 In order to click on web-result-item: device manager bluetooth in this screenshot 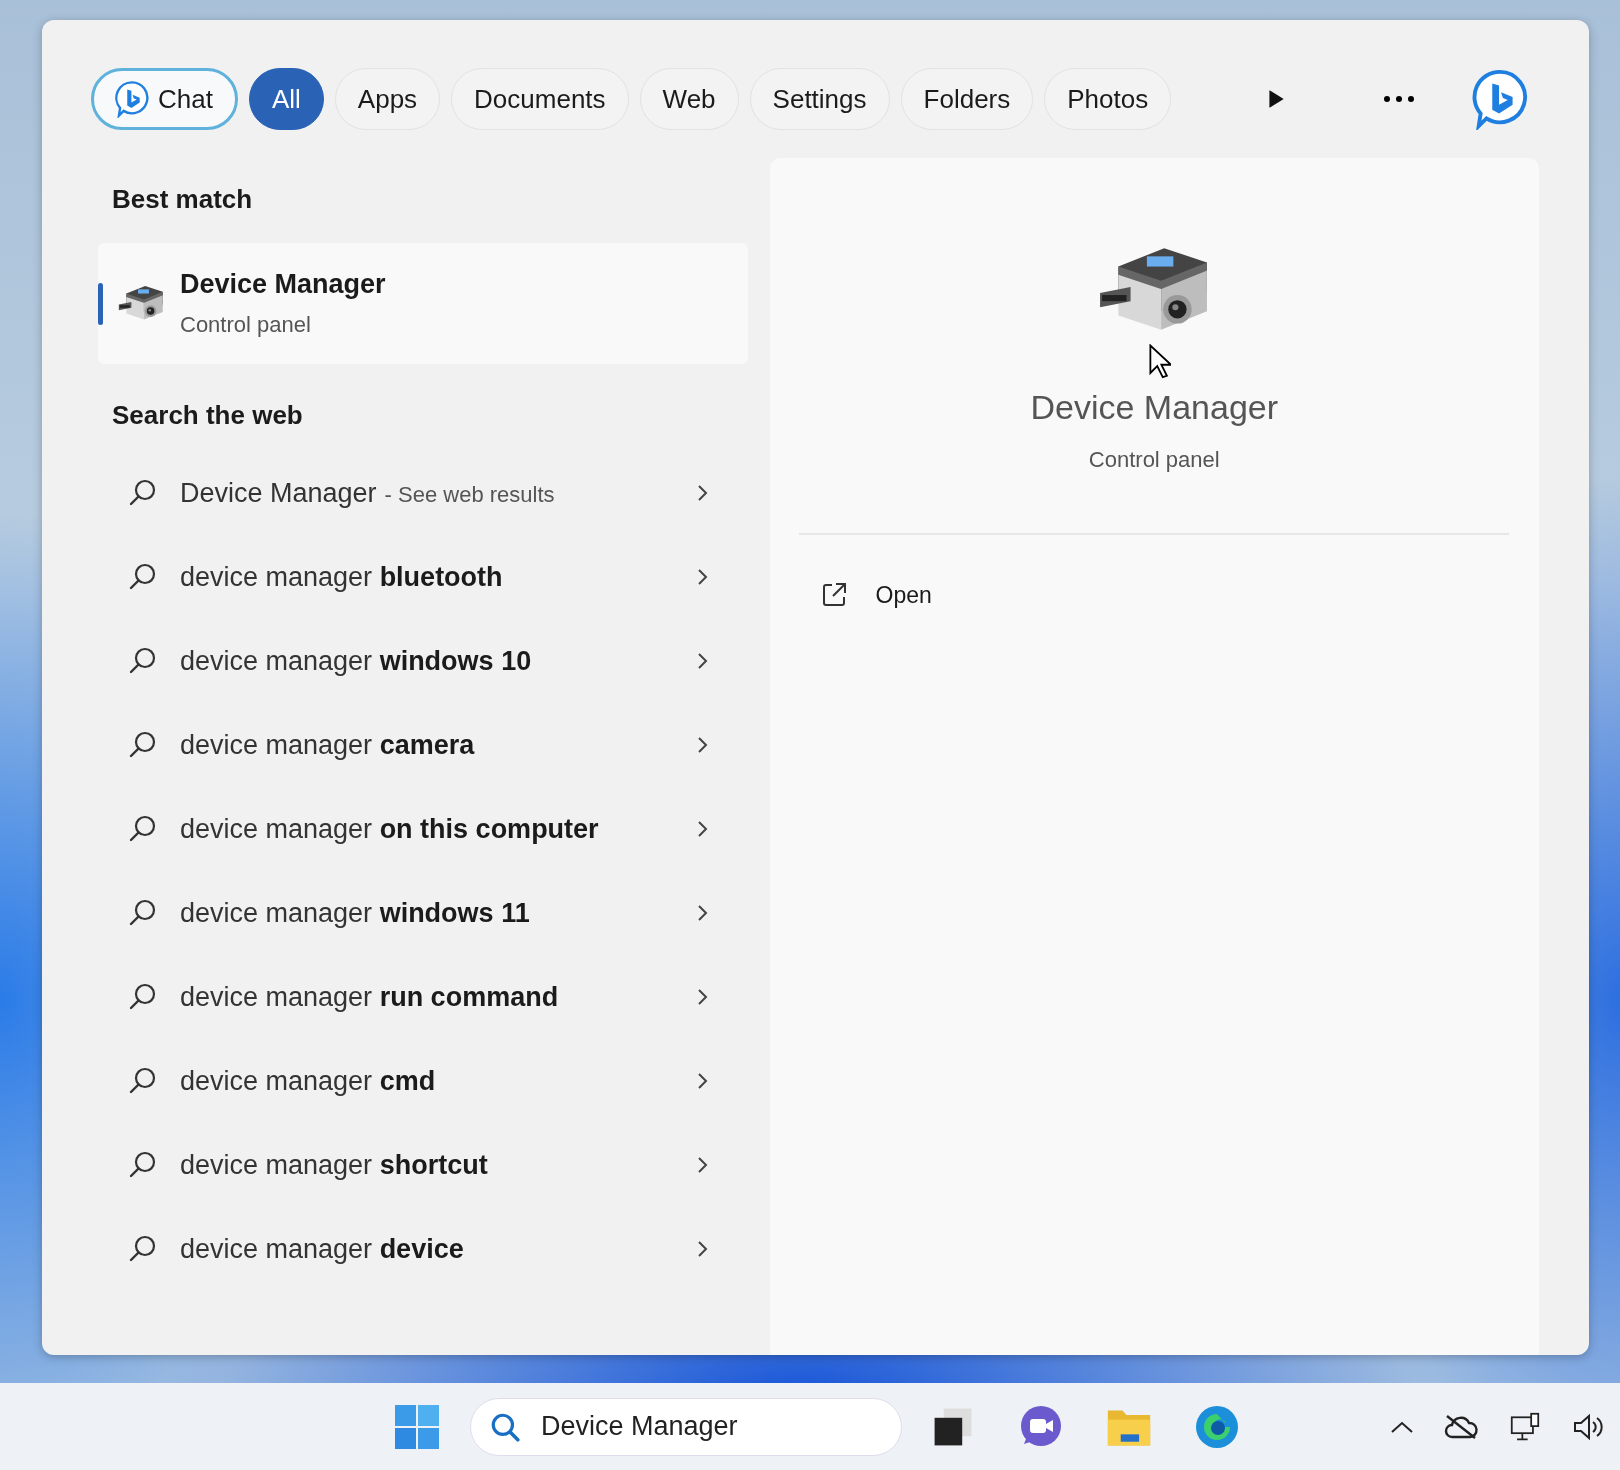, I will do `click(423, 577)`.